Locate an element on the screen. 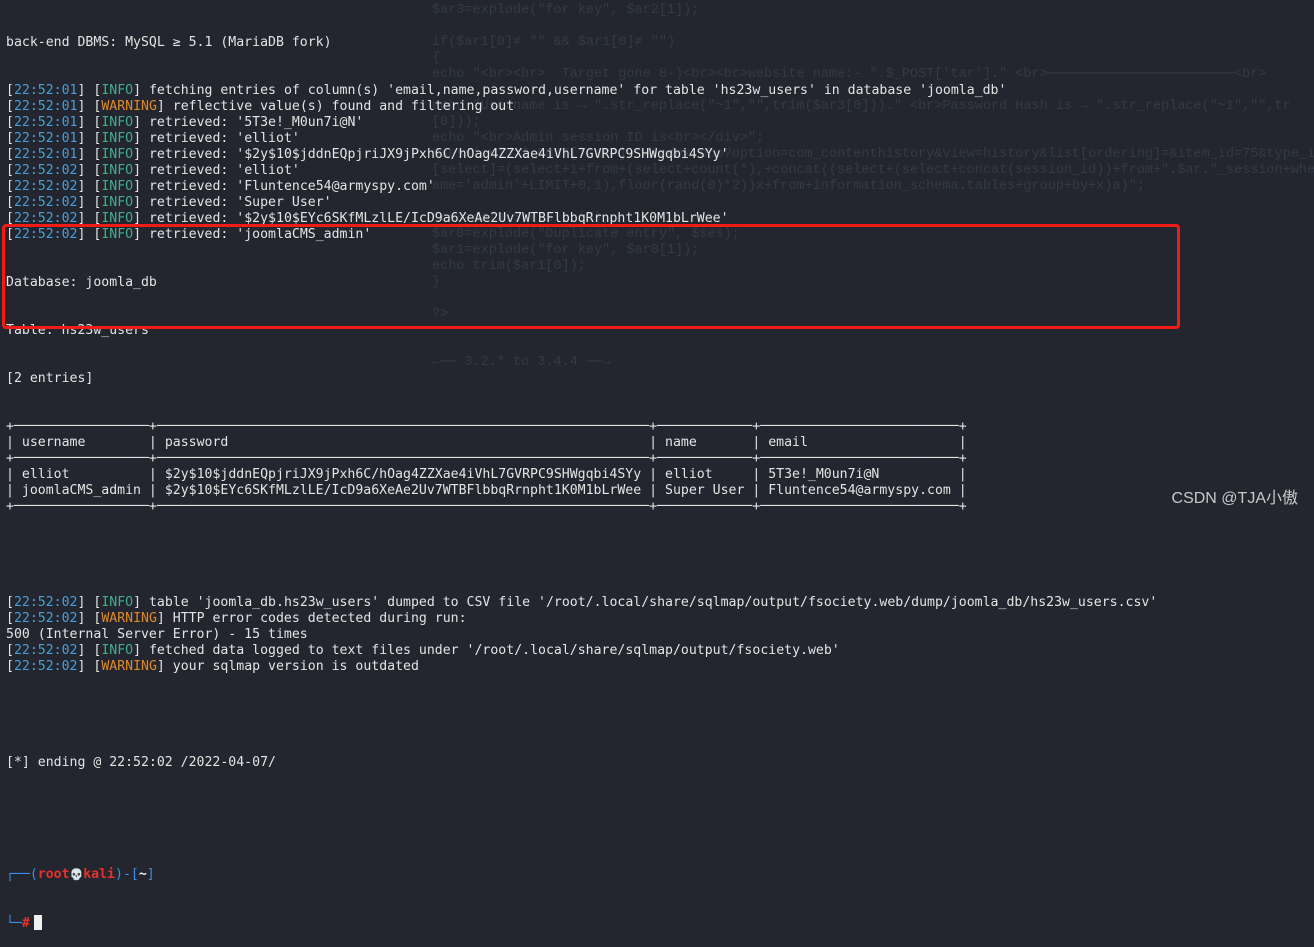 The height and width of the screenshot is (947, 1314). table-header: | username | password | name | email | is located at coordinates (486, 442).